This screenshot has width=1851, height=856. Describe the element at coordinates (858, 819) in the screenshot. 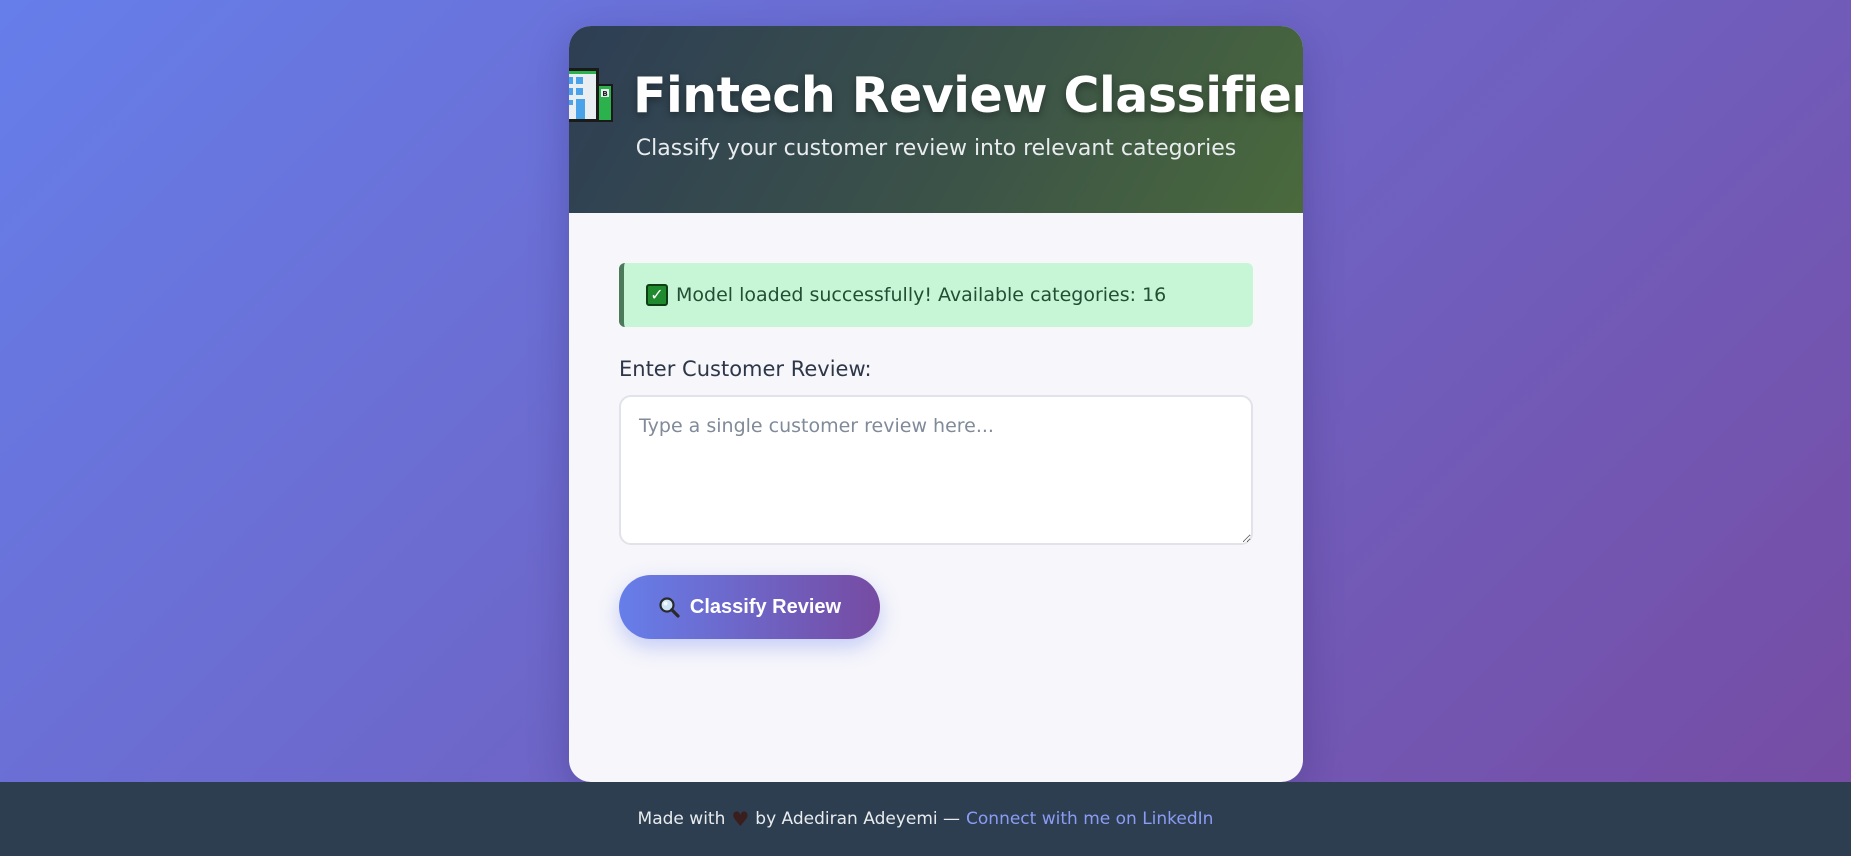

I see `footer-author: by Adediran Adeyemi —` at that location.